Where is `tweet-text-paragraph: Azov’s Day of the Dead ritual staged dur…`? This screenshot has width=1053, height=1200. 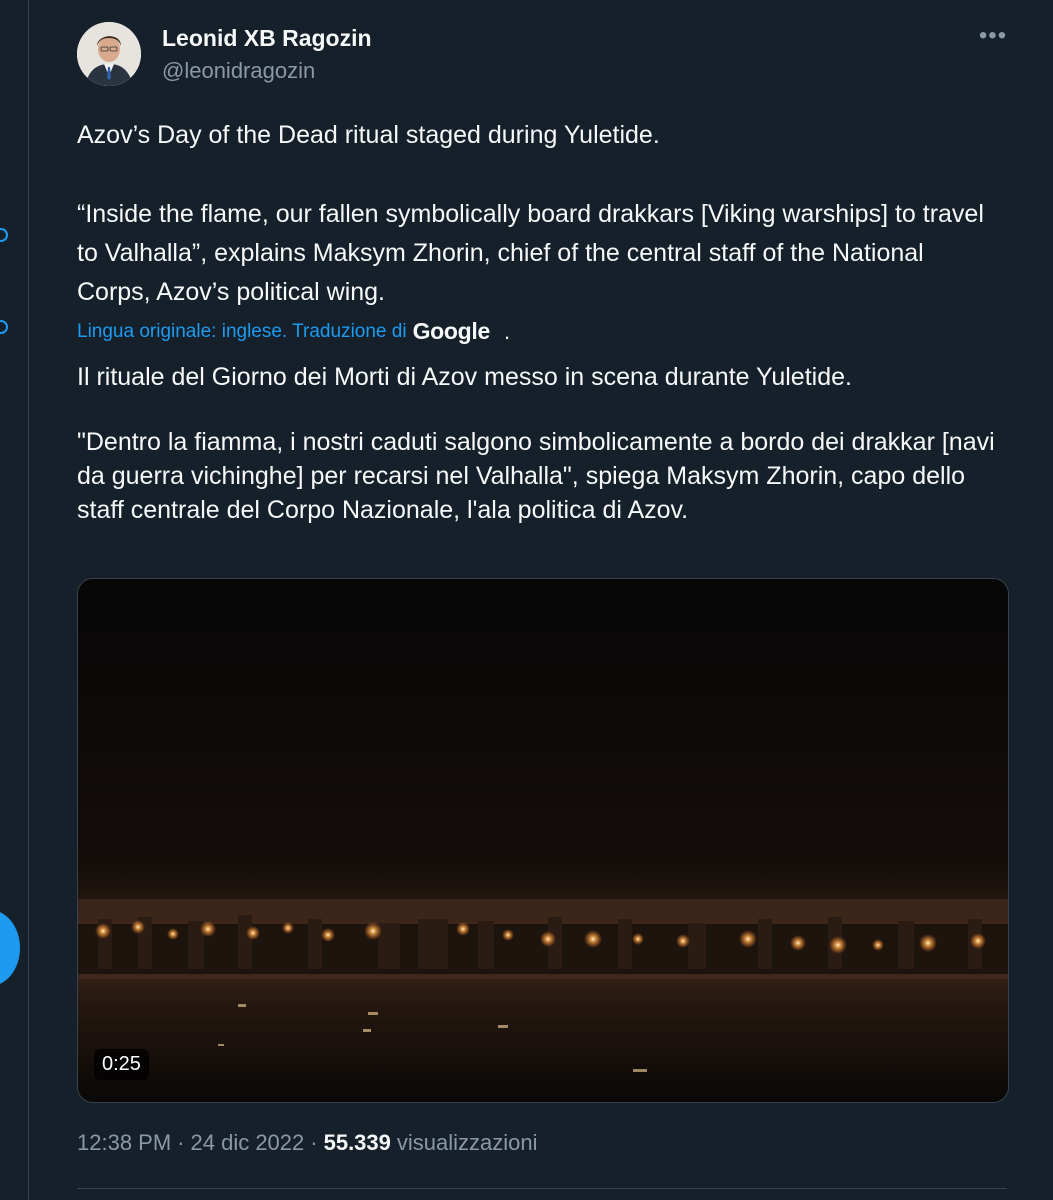
tweet-text-paragraph: Azov’s Day of the Dead ritual staged dur… is located at coordinates (368, 135).